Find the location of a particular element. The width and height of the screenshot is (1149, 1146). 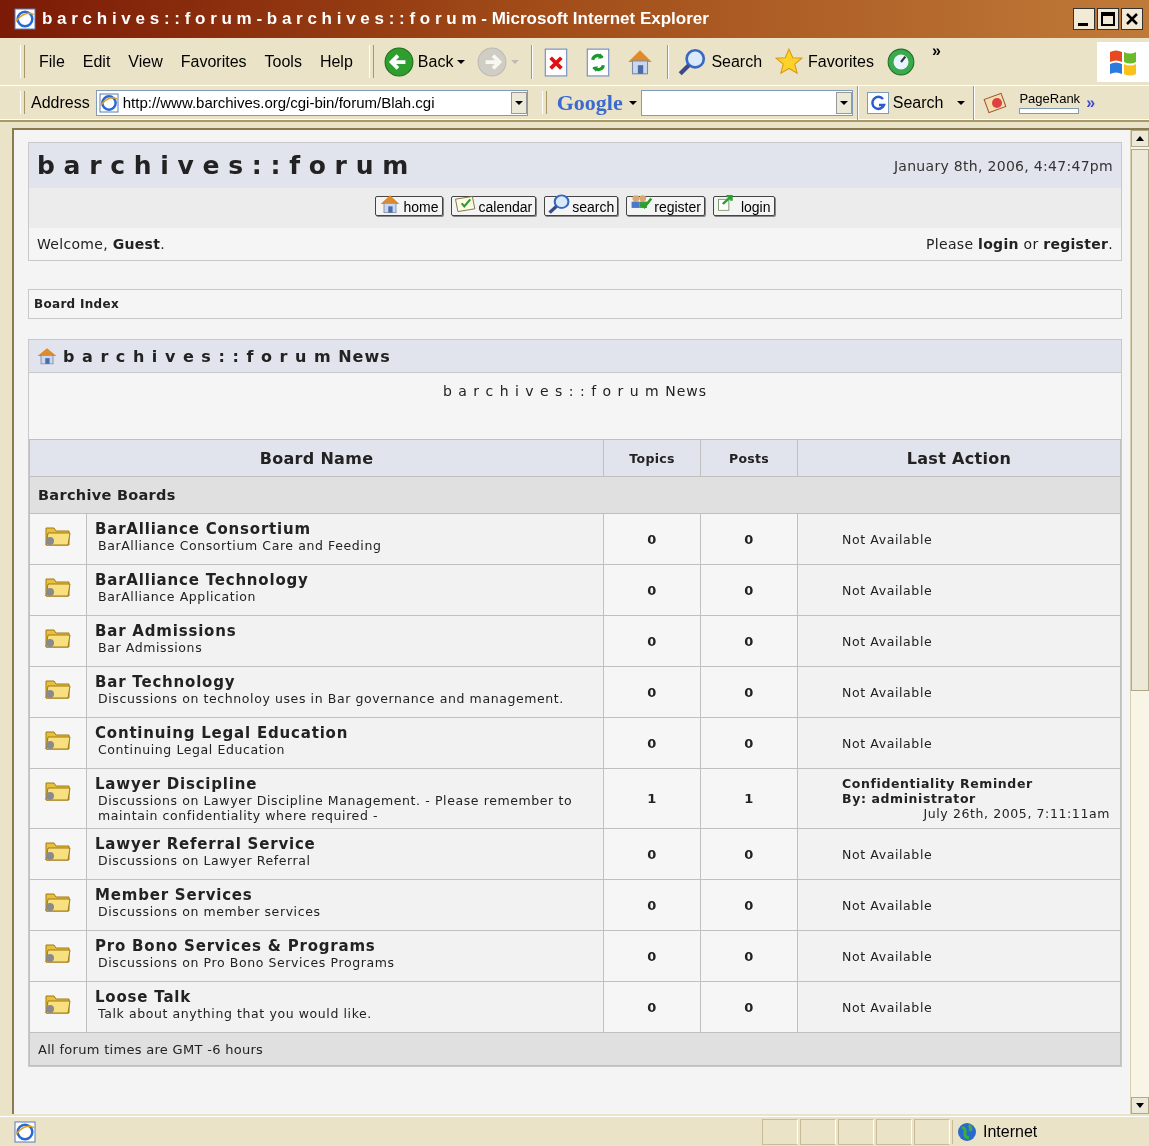

board-name: BarAlliance Consortium is located at coordinates (347, 529).